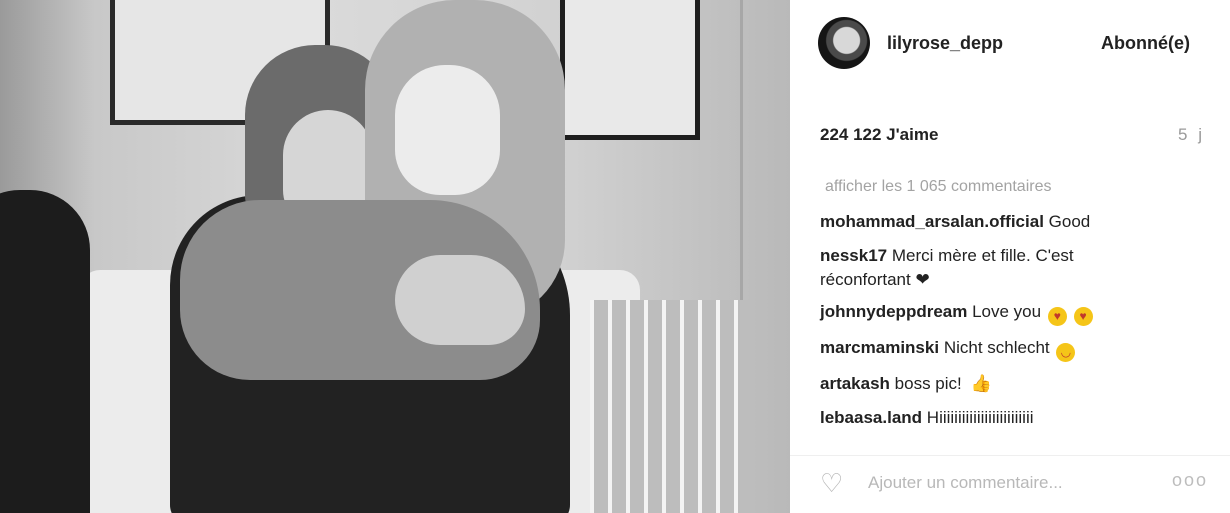 The width and height of the screenshot is (1230, 513). Describe the element at coordinates (996, 347) in the screenshot. I see `comment-text: Nicht schlecht` at that location.